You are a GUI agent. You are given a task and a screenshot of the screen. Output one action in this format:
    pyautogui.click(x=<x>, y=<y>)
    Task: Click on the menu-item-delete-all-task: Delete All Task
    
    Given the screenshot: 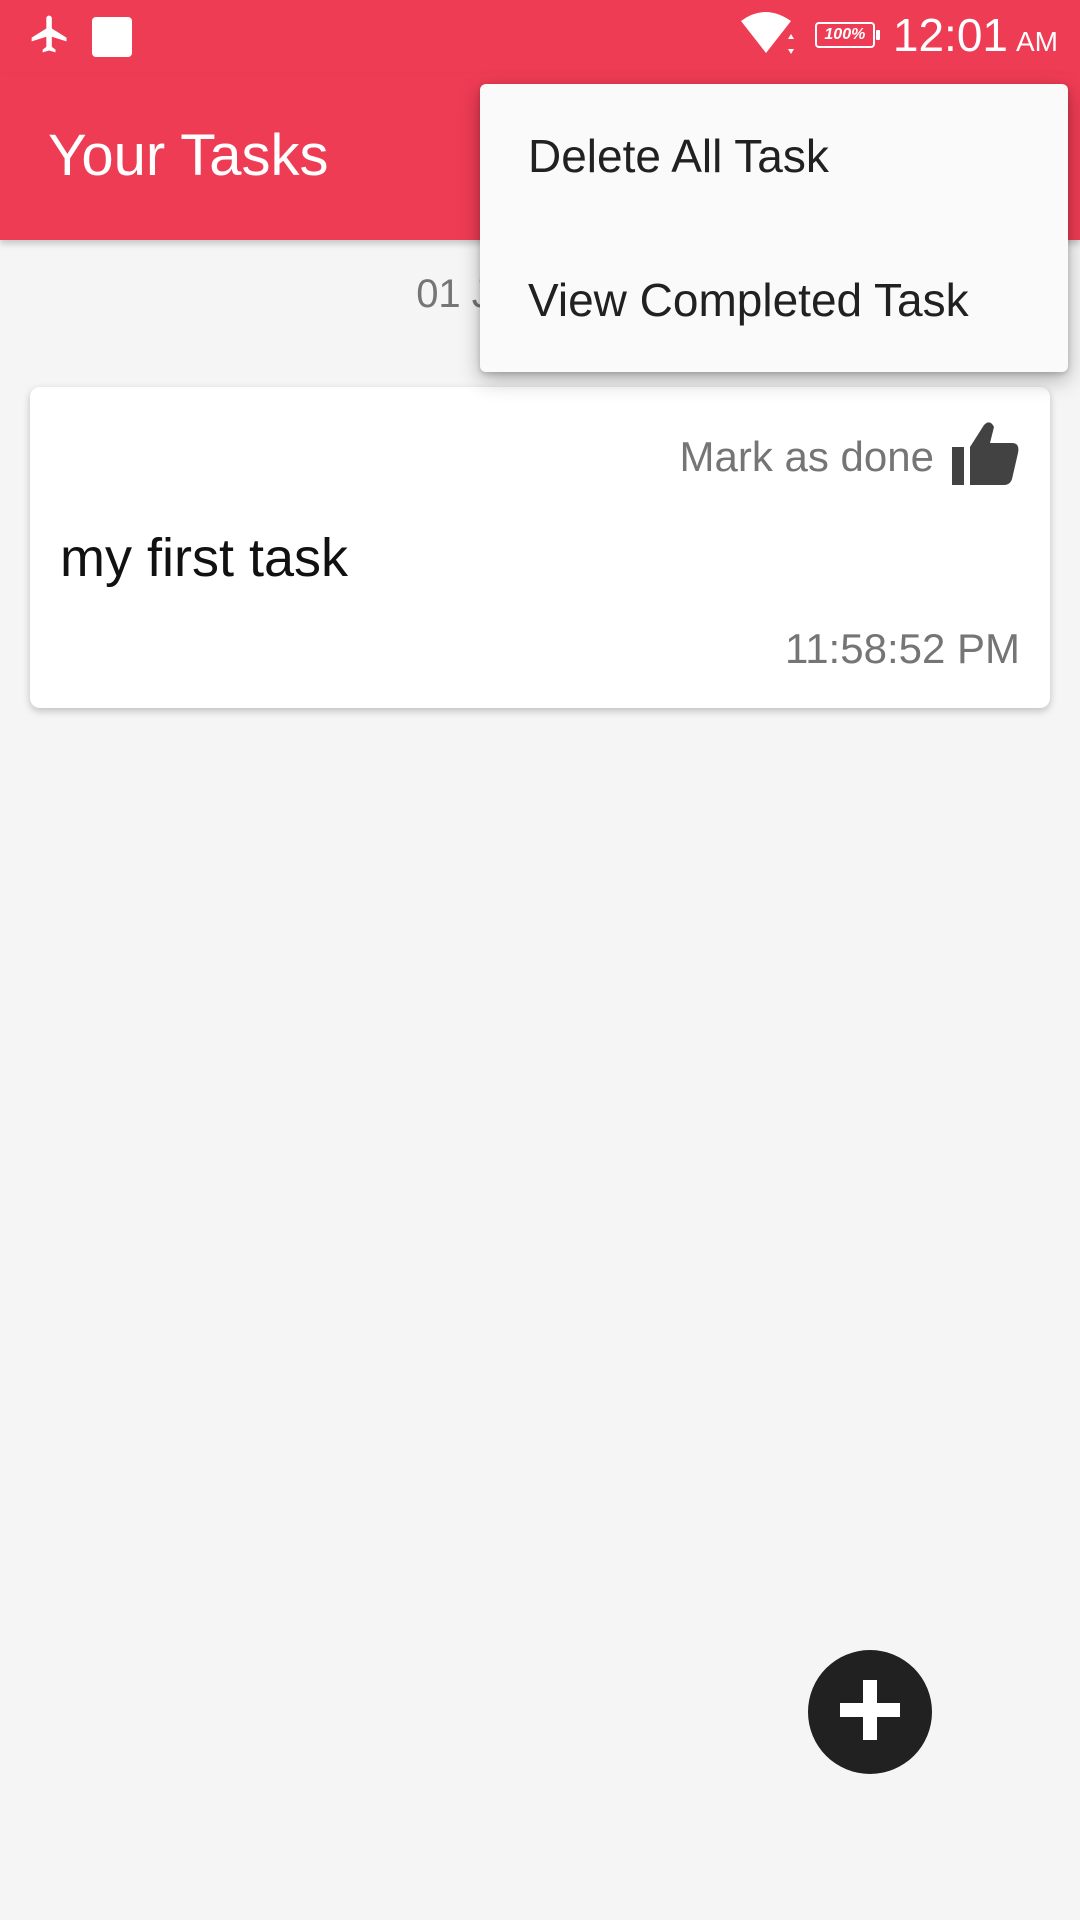 What is the action you would take?
    pyautogui.click(x=774, y=156)
    